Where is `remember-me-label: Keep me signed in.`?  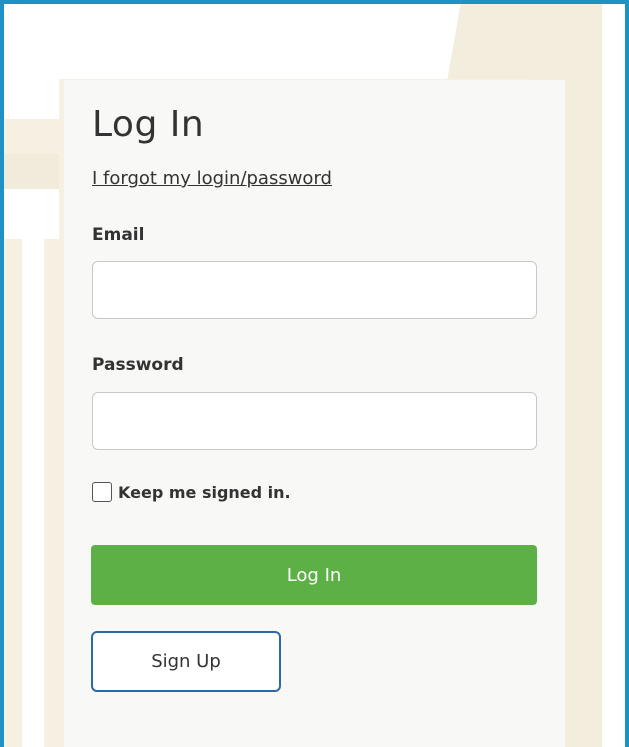 remember-me-label: Keep me signed in. is located at coordinates (204, 492).